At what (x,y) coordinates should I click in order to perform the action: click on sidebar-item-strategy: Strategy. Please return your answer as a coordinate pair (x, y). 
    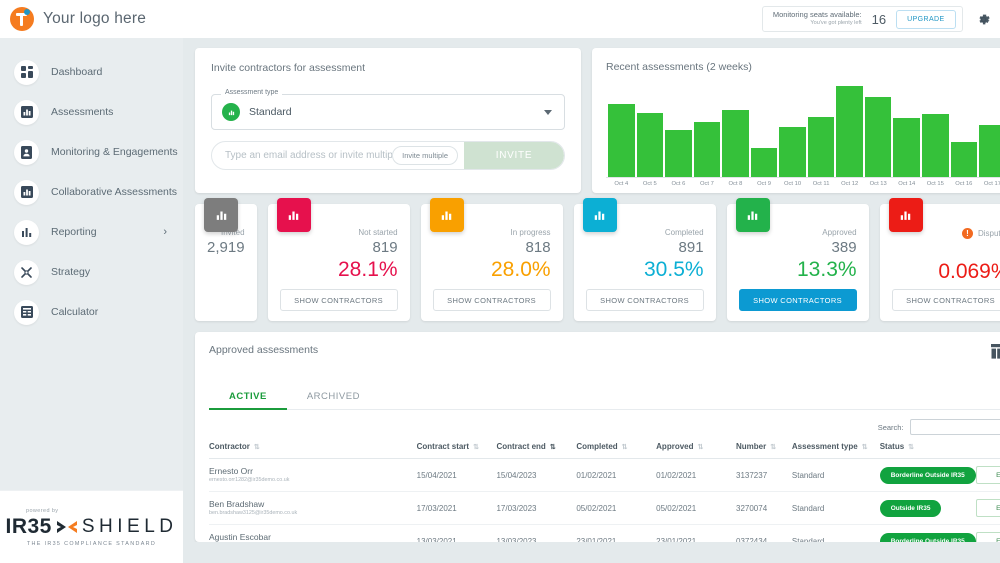
    Looking at the image, I should click on (91, 272).